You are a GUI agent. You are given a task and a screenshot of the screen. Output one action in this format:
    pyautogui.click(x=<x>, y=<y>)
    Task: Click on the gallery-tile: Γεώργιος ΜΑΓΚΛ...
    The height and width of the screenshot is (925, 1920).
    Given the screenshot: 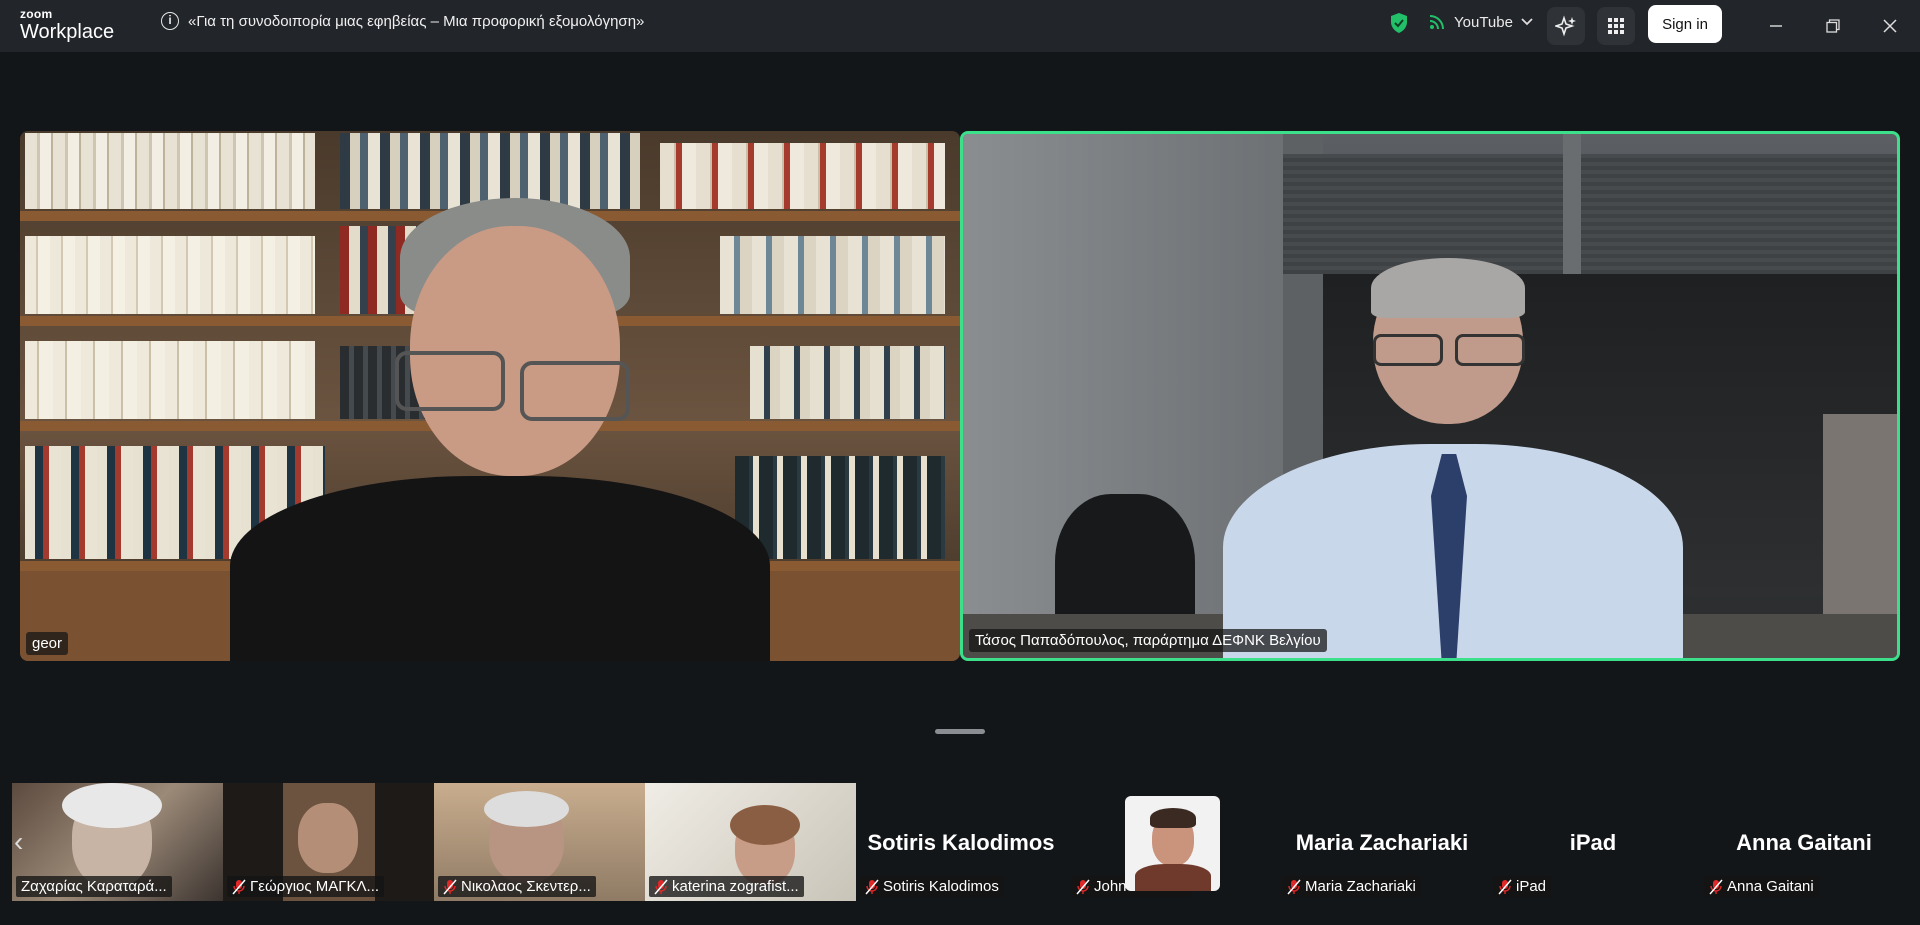 What is the action you would take?
    pyautogui.click(x=328, y=842)
    